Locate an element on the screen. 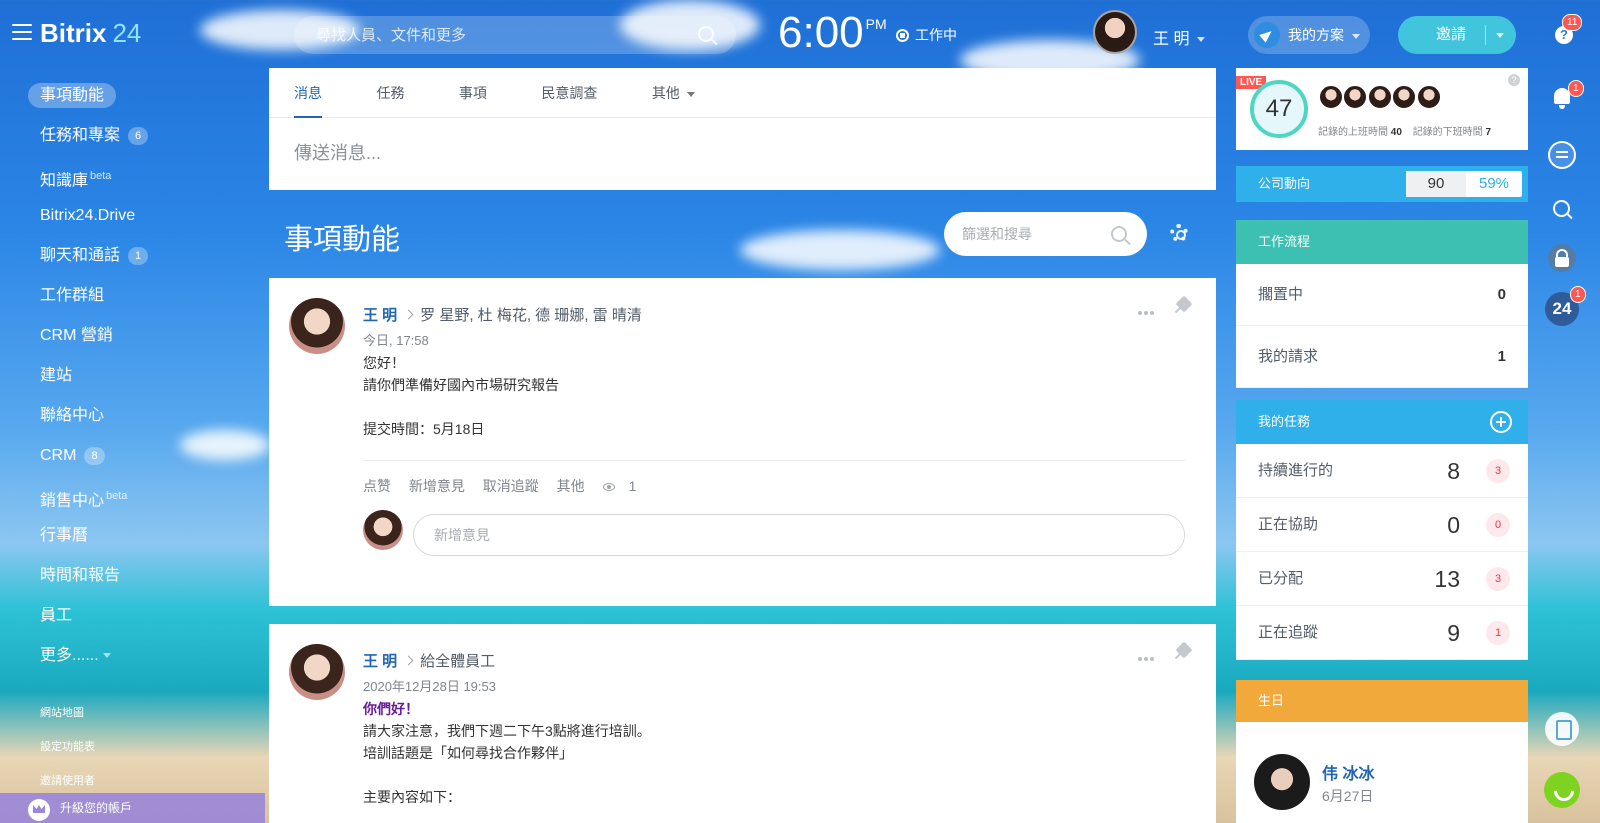 The height and width of the screenshot is (823, 1600). work-status-label: 工作中 is located at coordinates (936, 35).